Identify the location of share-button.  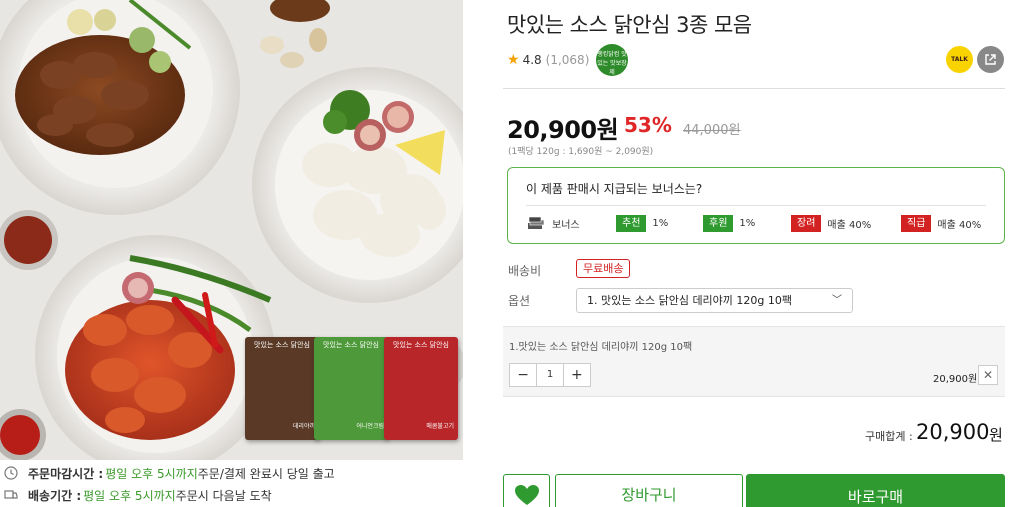
(990, 59).